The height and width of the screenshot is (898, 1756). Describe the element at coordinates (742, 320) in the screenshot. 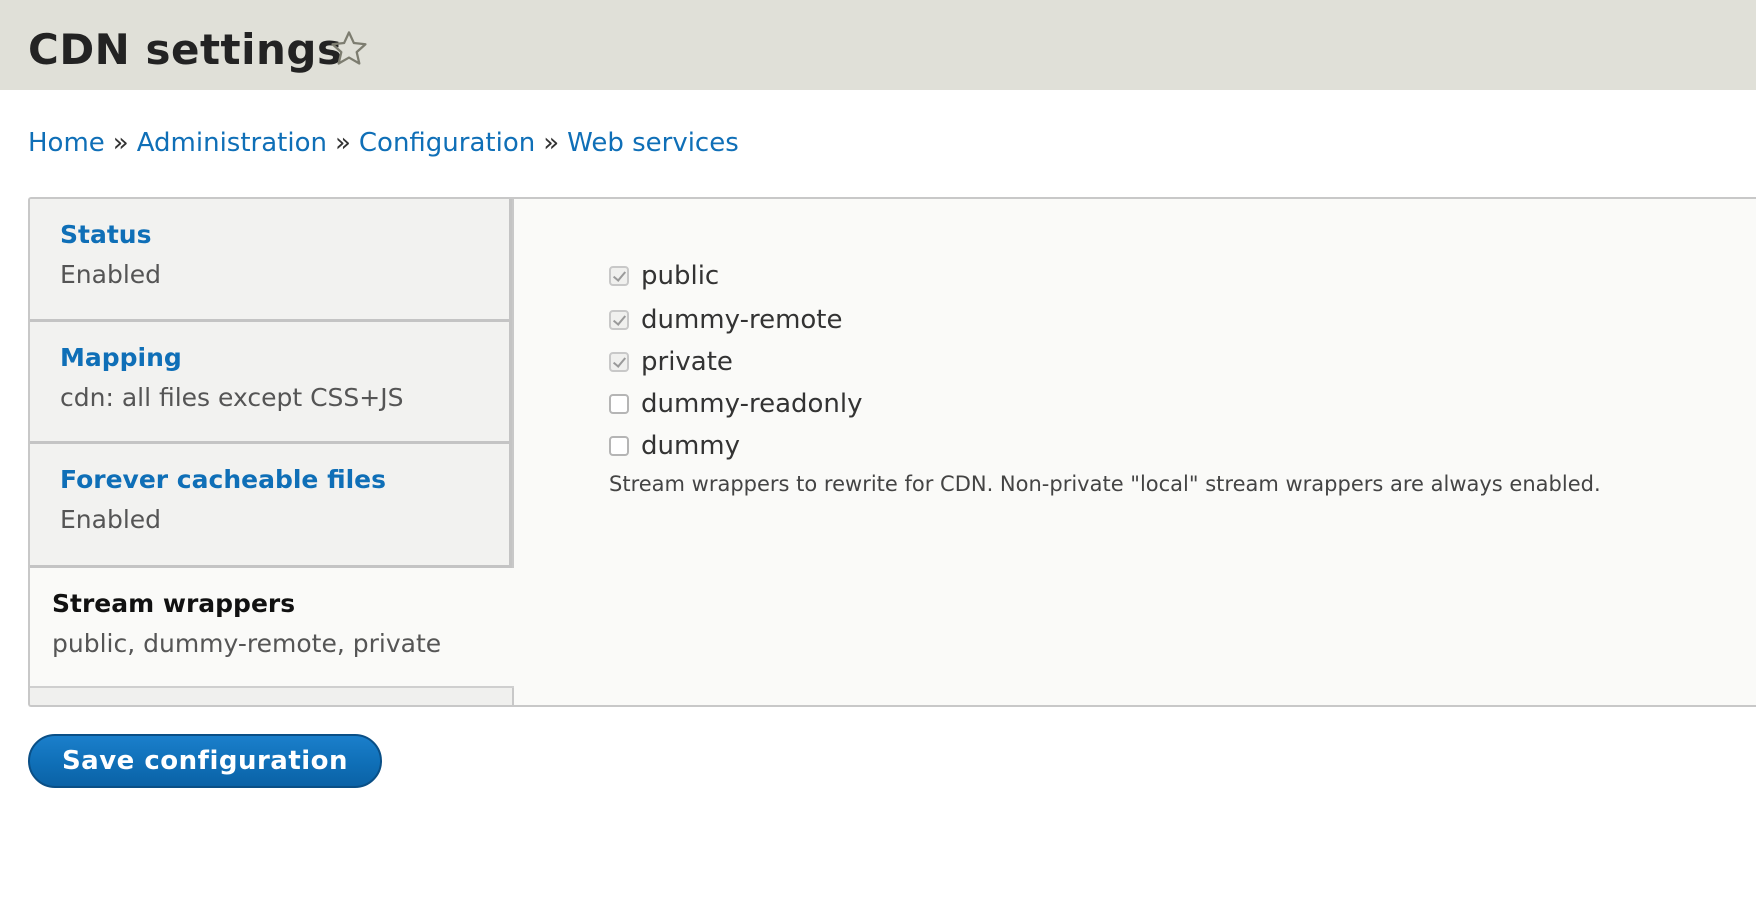

I see `checkbox-dummy-remote-label: dummy-remote` at that location.